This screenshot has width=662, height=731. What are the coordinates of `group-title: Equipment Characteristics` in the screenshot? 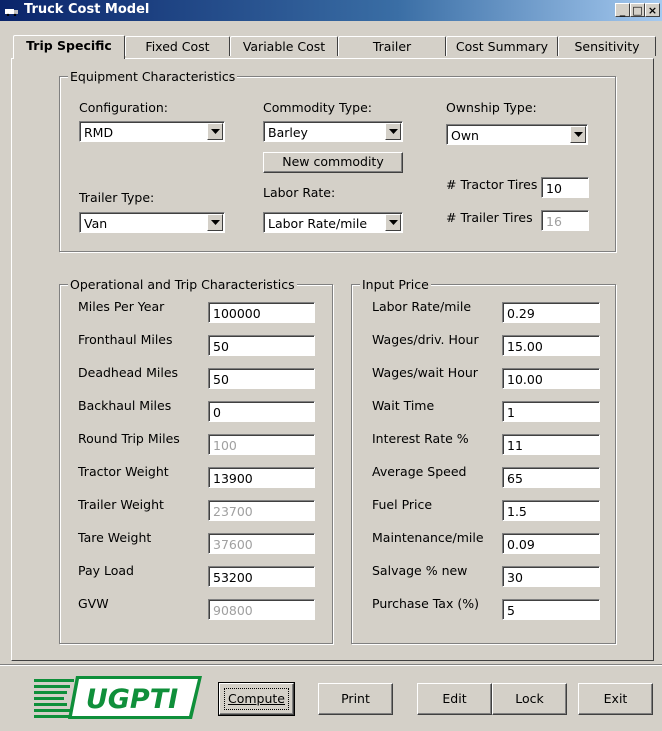 It's located at (153, 76).